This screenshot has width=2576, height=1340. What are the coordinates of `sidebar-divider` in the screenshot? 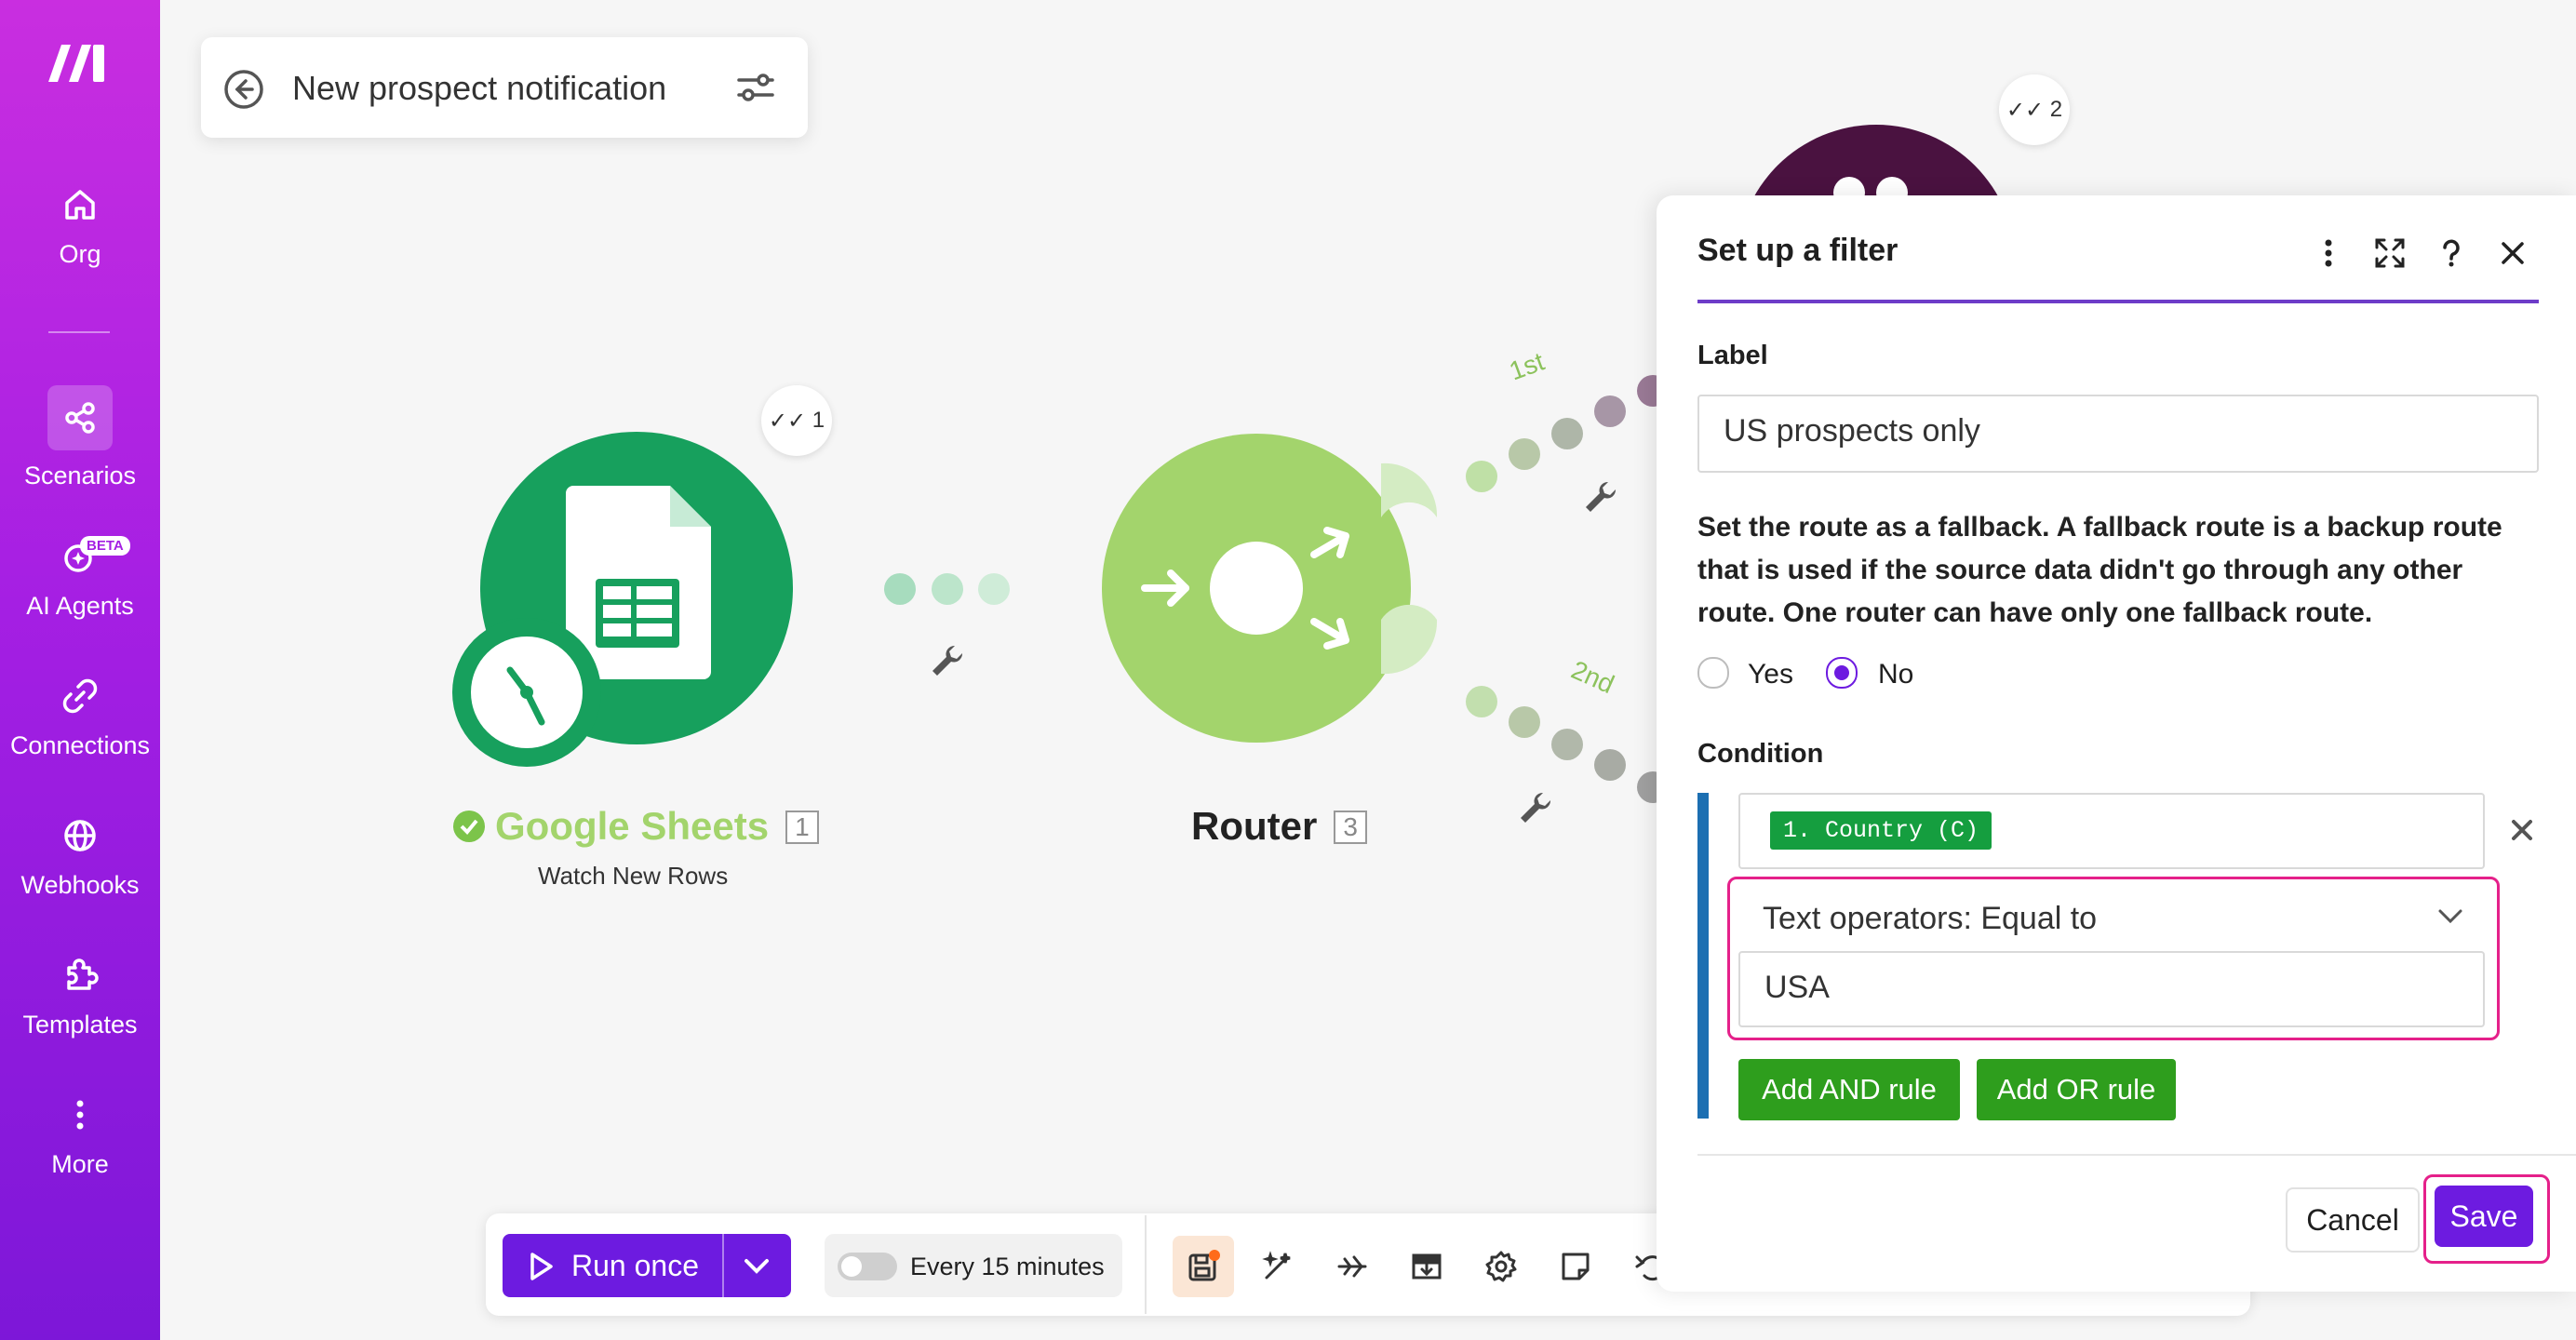 It's located at (79, 332).